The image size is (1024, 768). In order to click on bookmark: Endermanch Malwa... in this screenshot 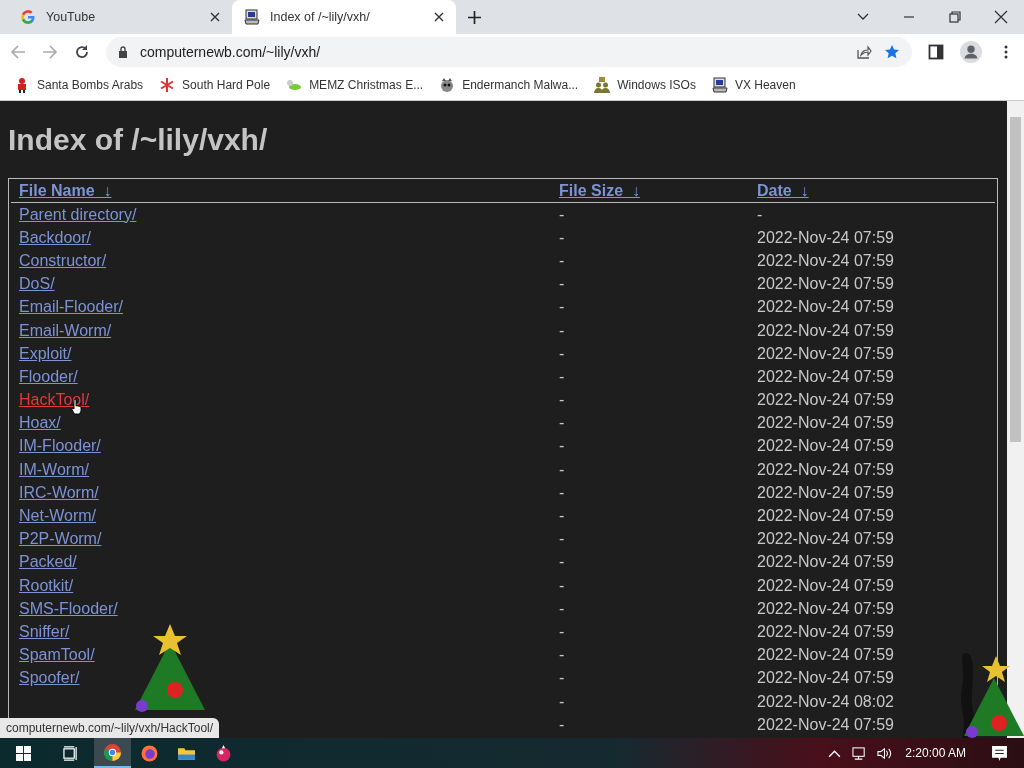, I will do `click(509, 85)`.